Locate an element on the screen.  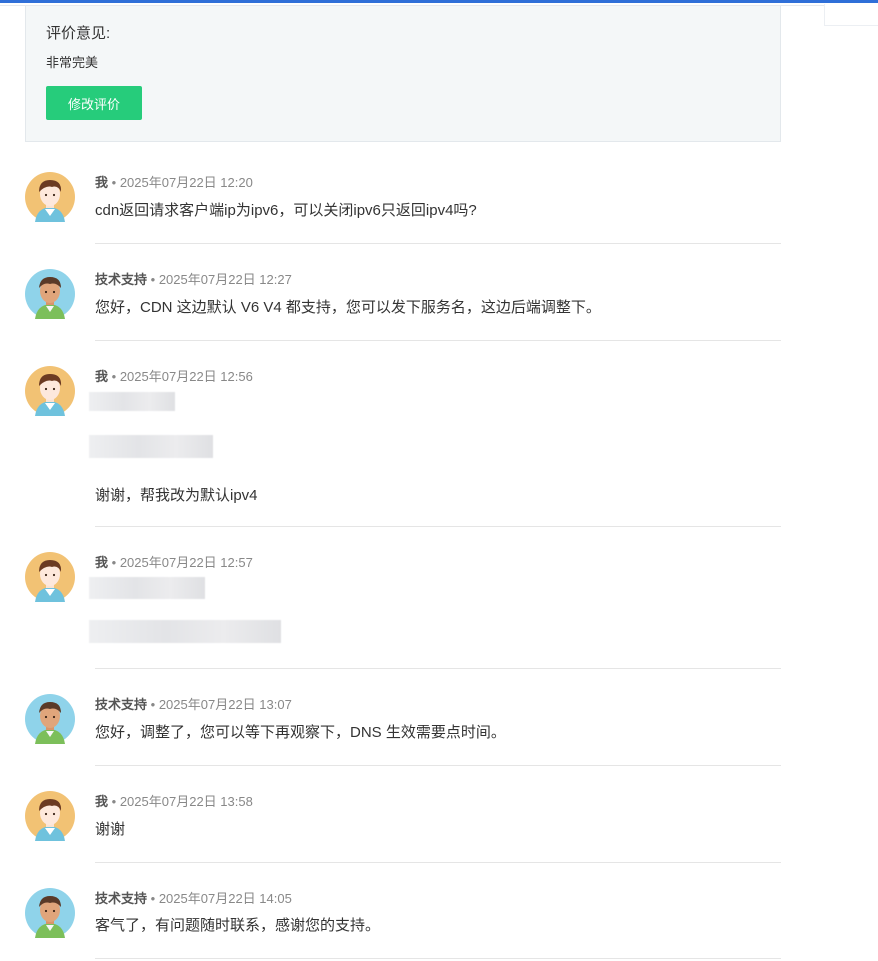
message-time: 2025年07月22日 13:58 is located at coordinates (186, 801).